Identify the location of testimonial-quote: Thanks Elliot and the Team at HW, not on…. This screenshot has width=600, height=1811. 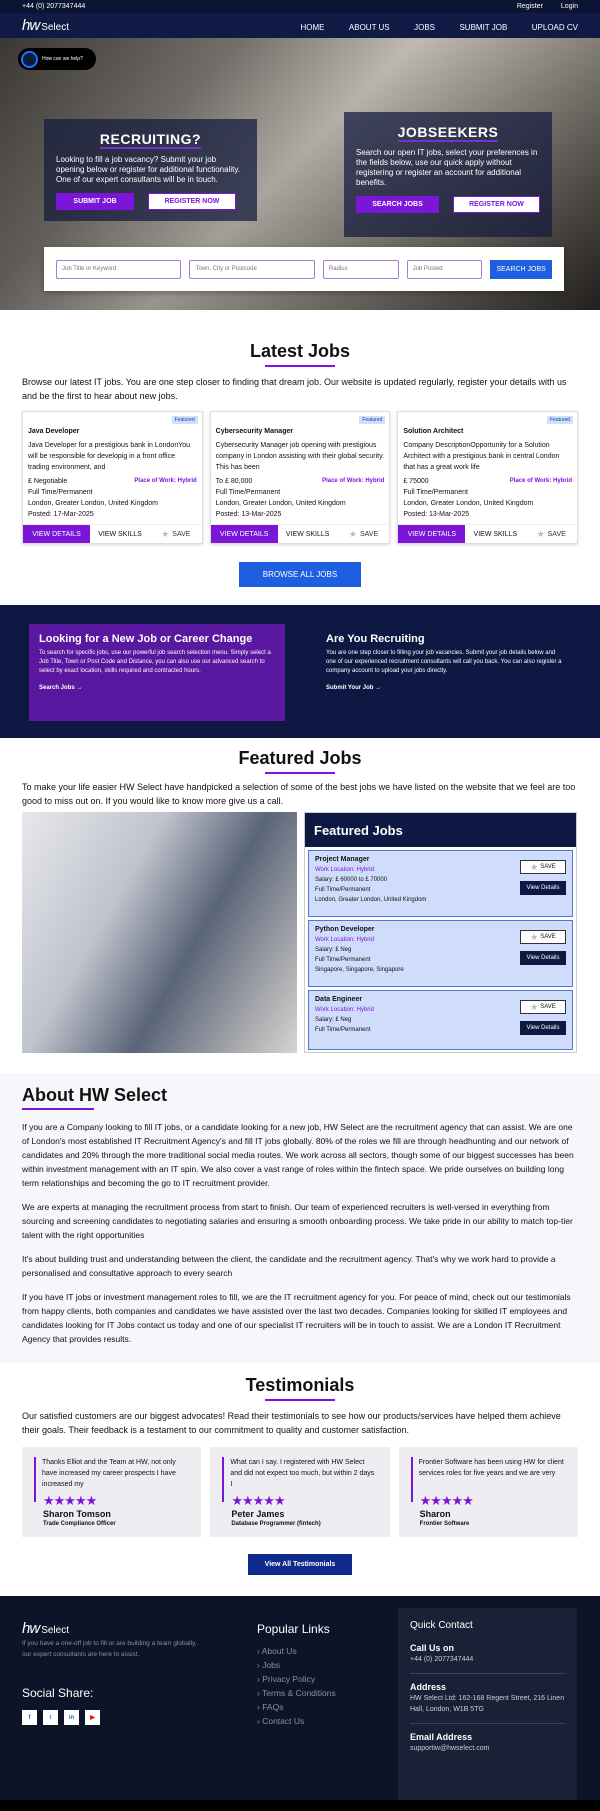
(109, 1473).